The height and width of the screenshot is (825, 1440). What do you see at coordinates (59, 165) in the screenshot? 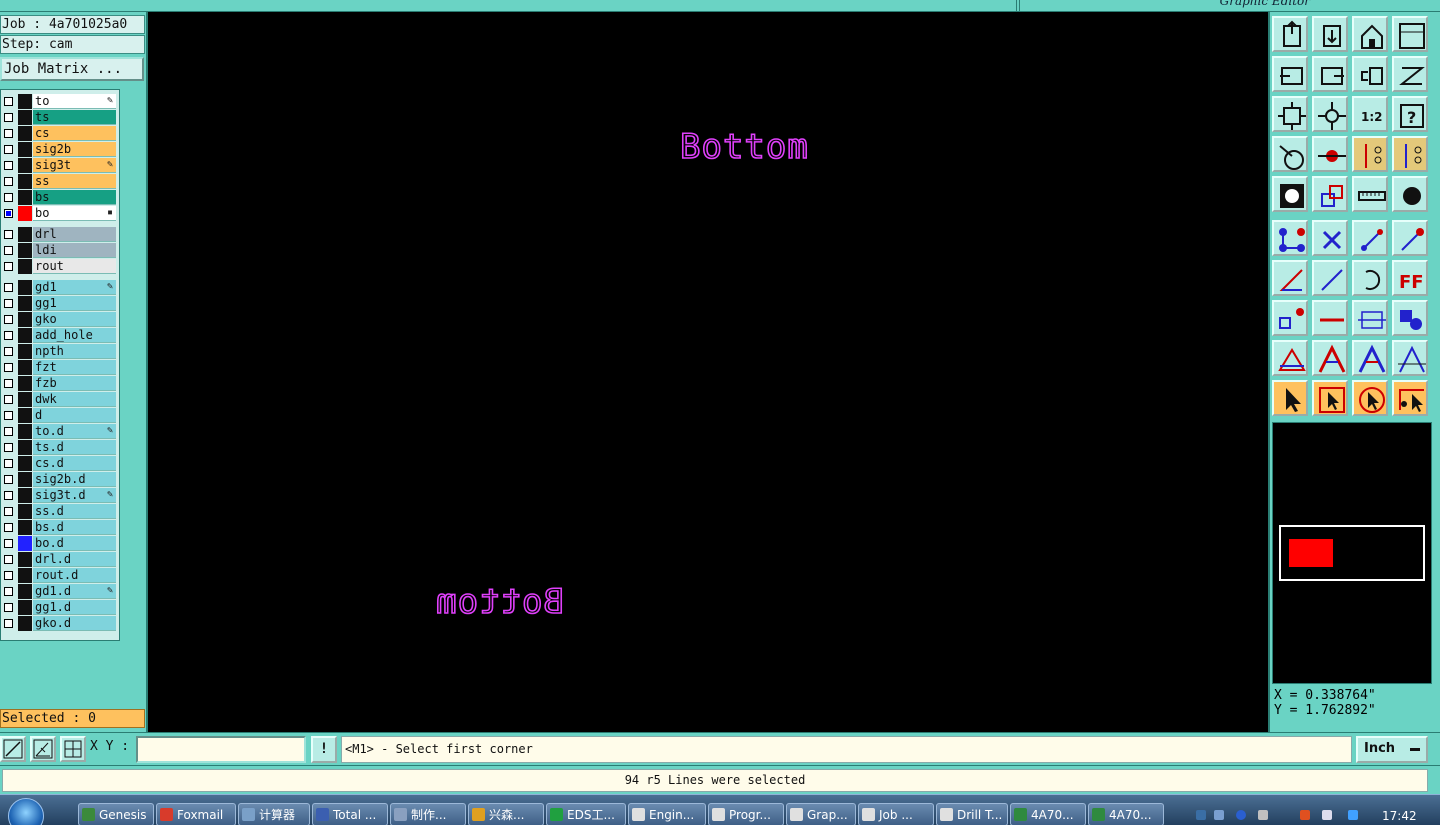
I see `layer-row-sig3t: sig3t ✎` at bounding box center [59, 165].